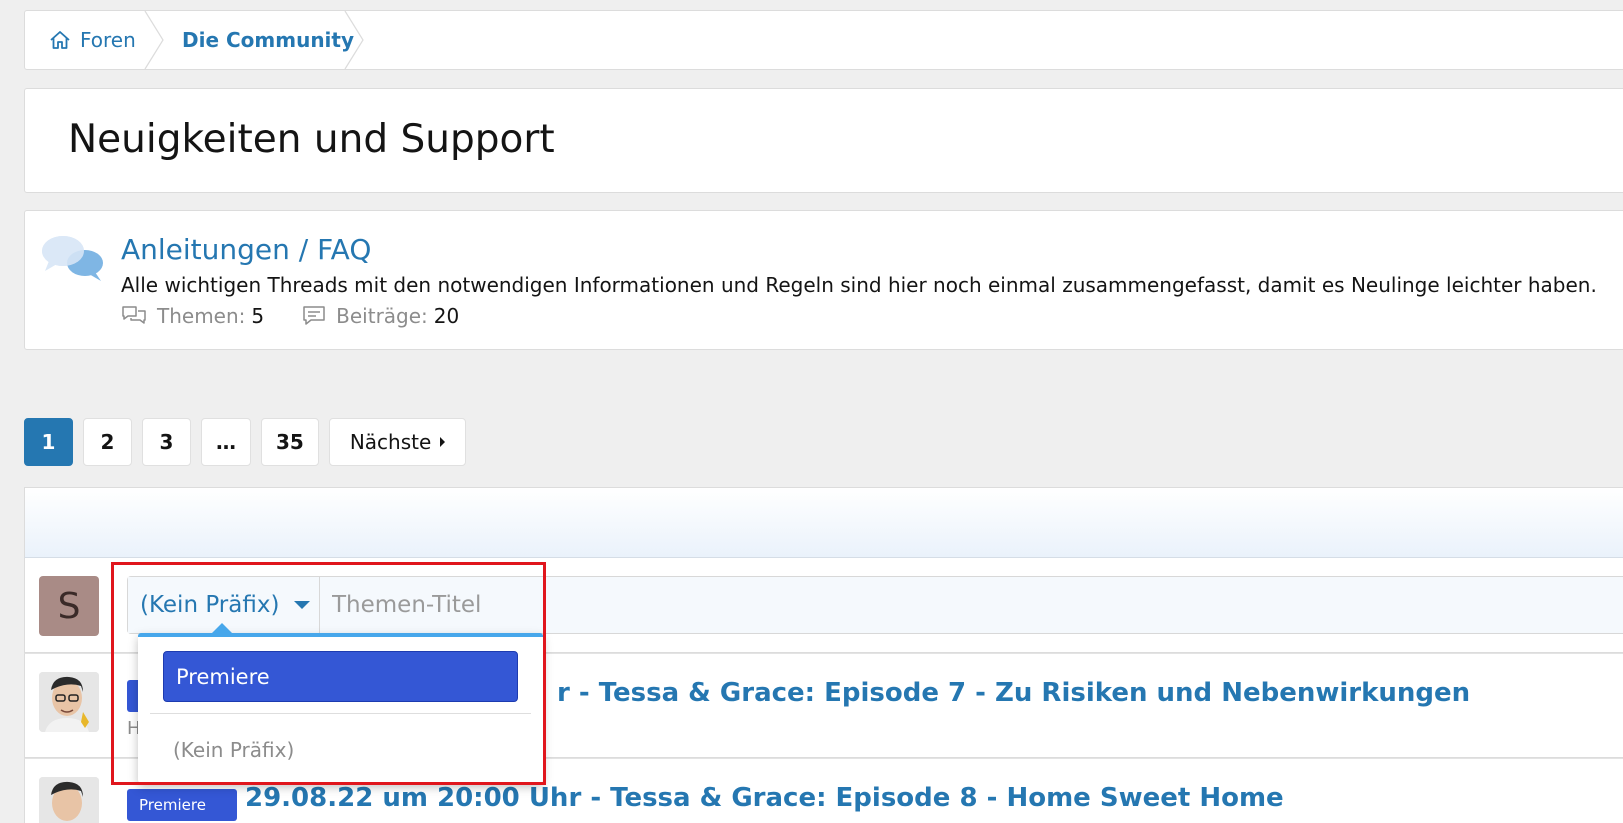 Image resolution: width=1623 pixels, height=823 pixels. Describe the element at coordinates (390, 442) in the screenshot. I see `next-page-label: Nächste` at that location.